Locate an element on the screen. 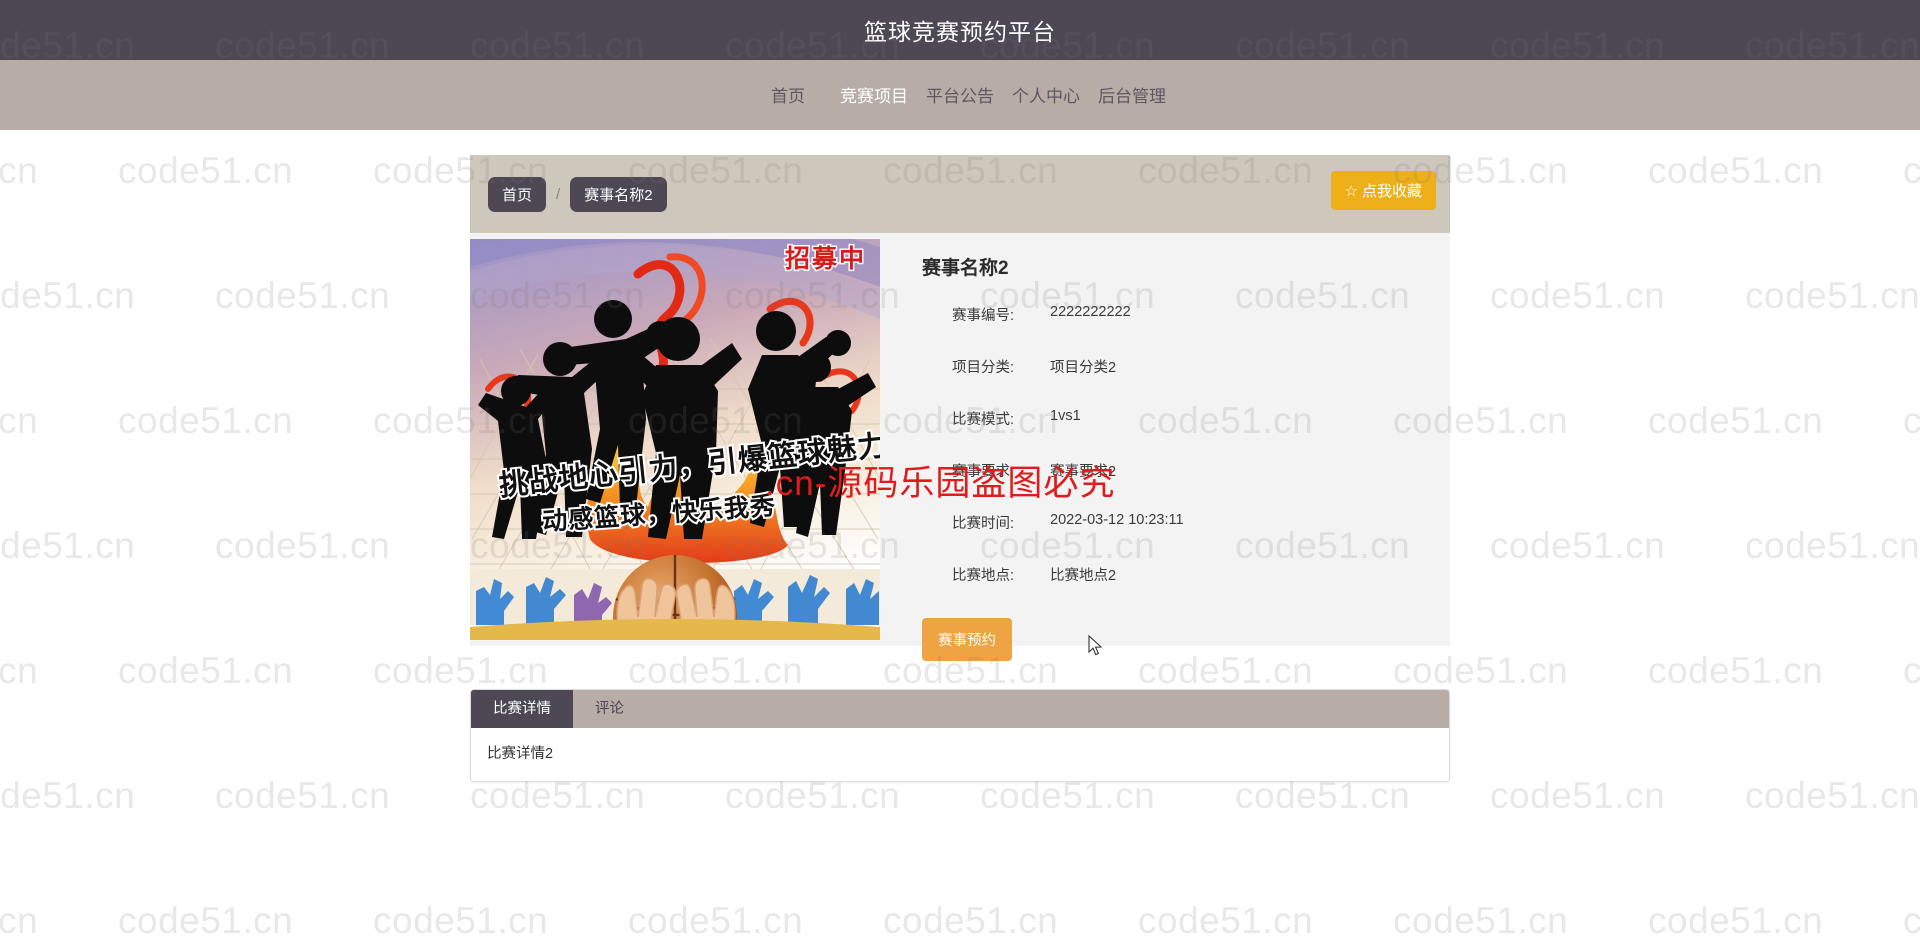 This screenshot has width=1920, height=936. info-row: 比赛模式: 1vs1 is located at coordinates (1186, 418).